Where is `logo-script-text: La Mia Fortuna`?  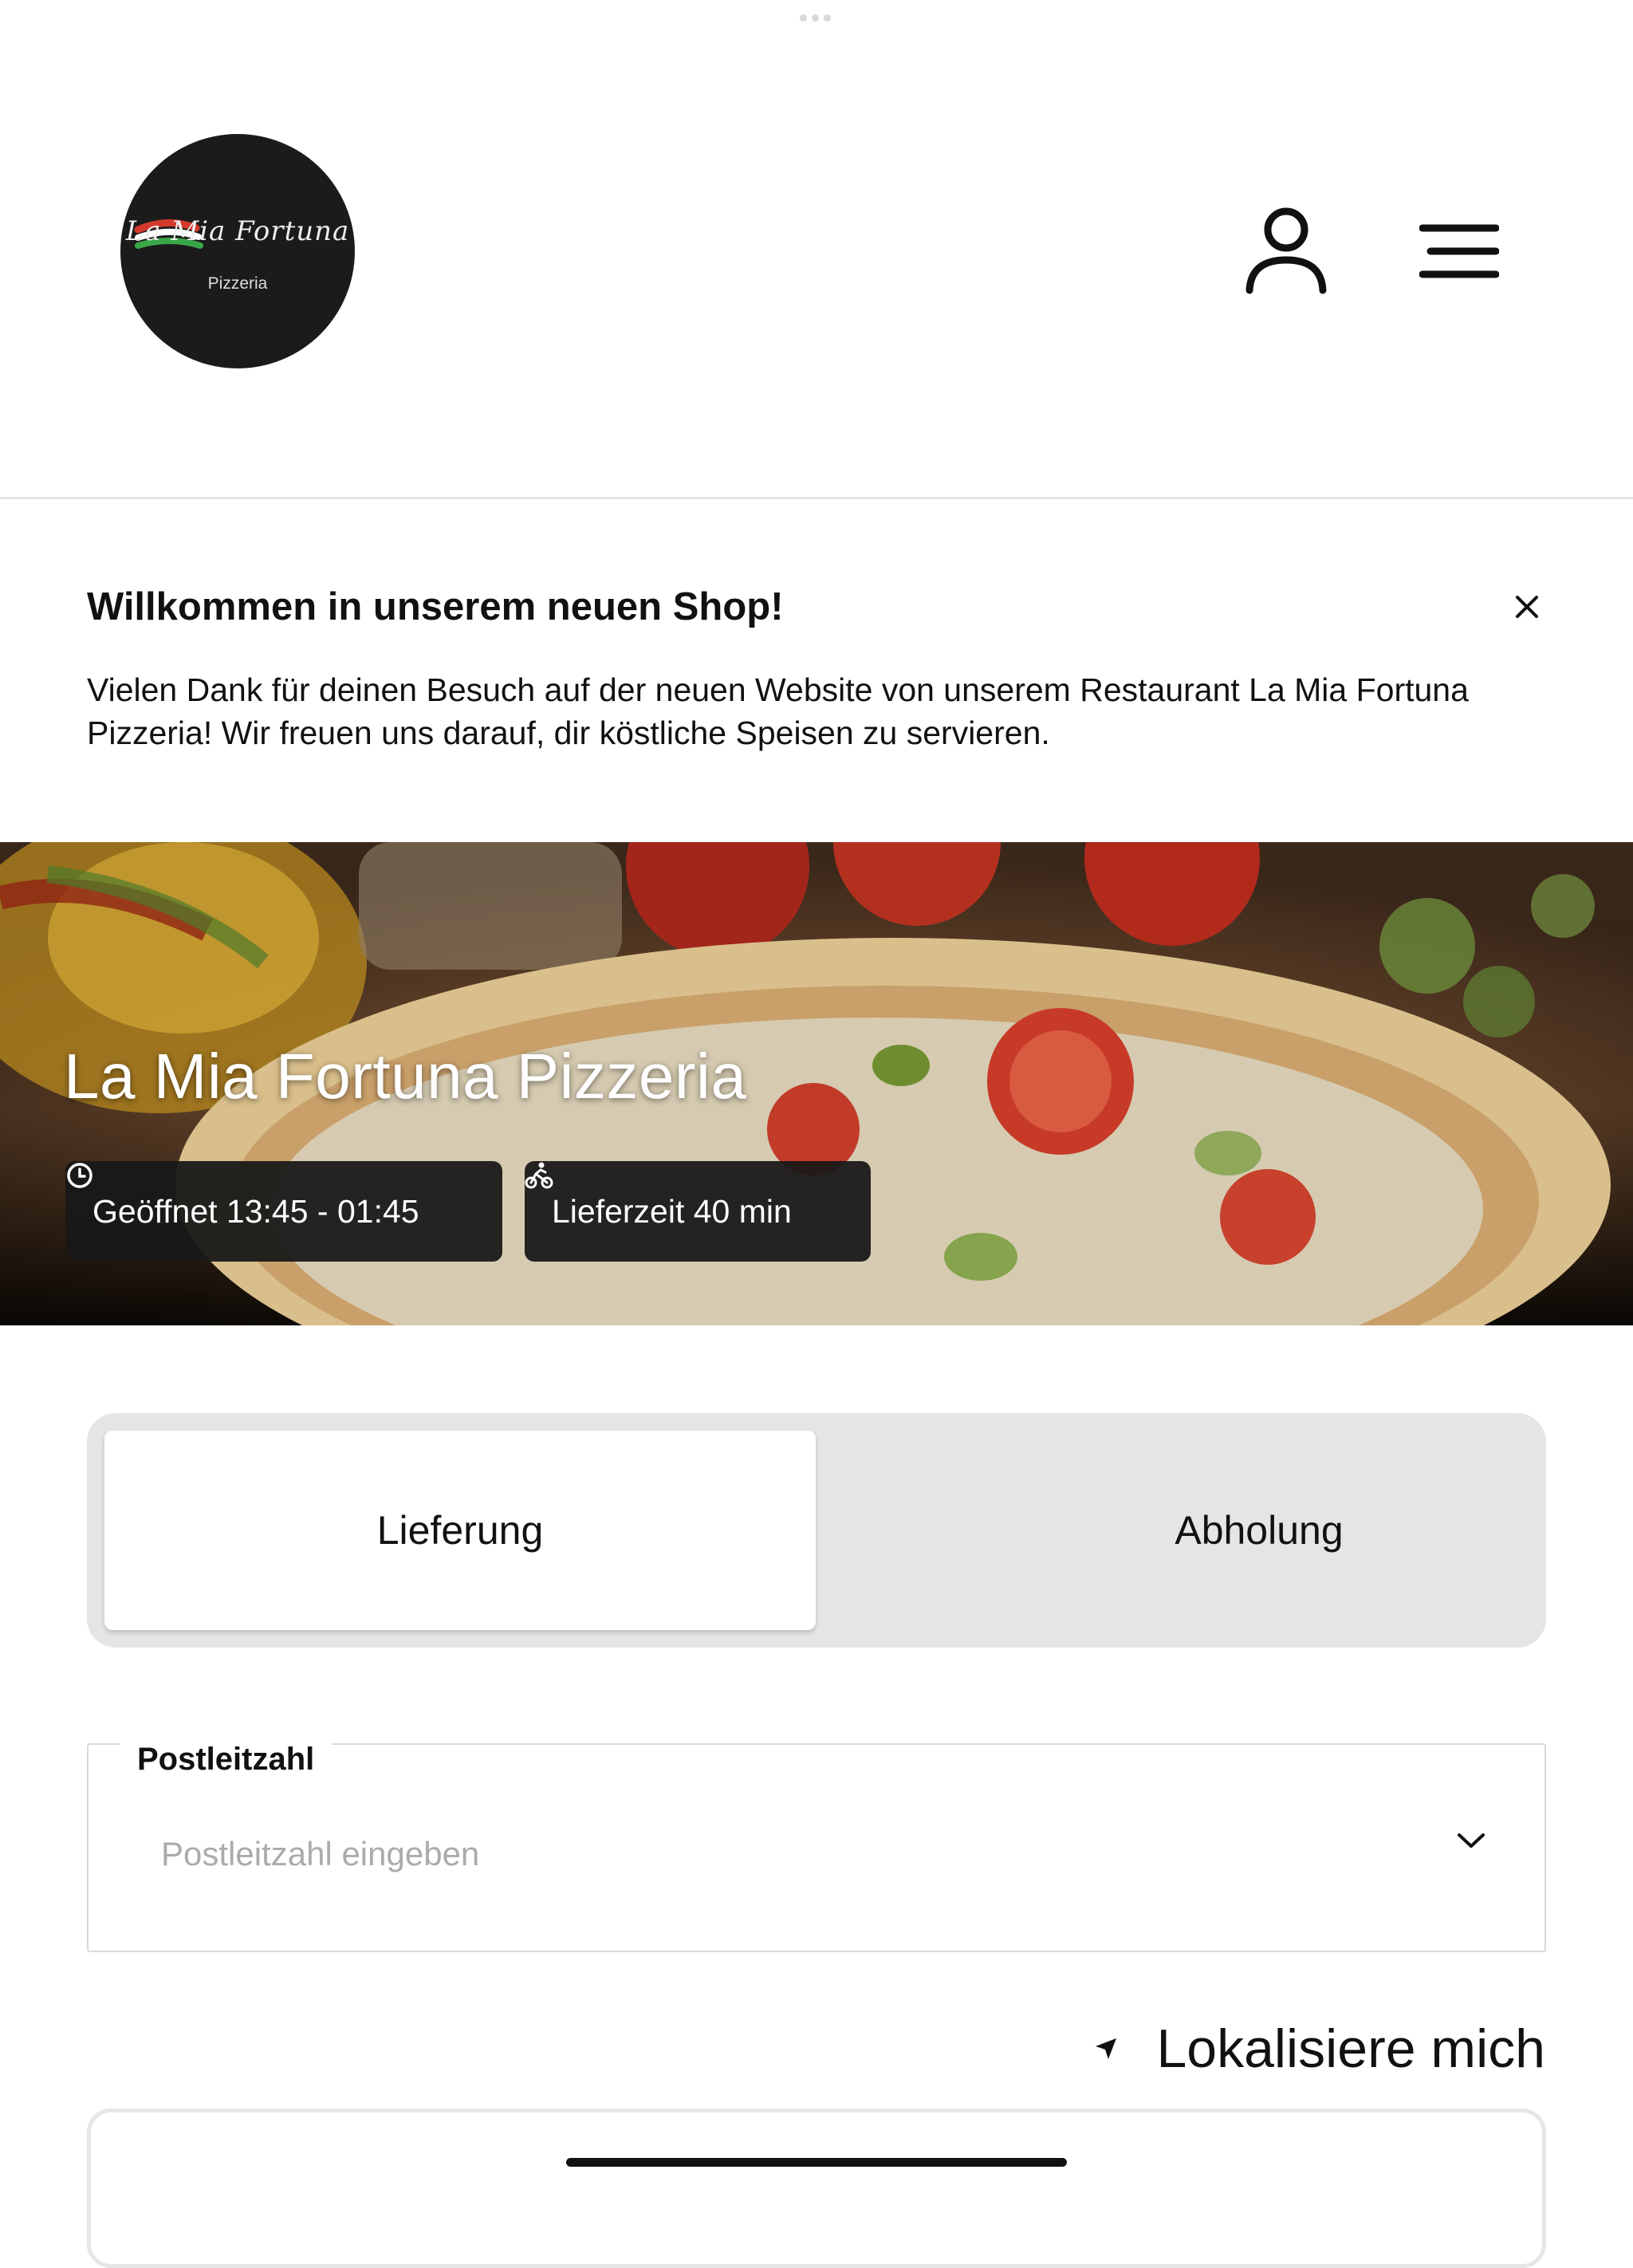
logo-script-text: La Mia Fortuna is located at coordinates (237, 231).